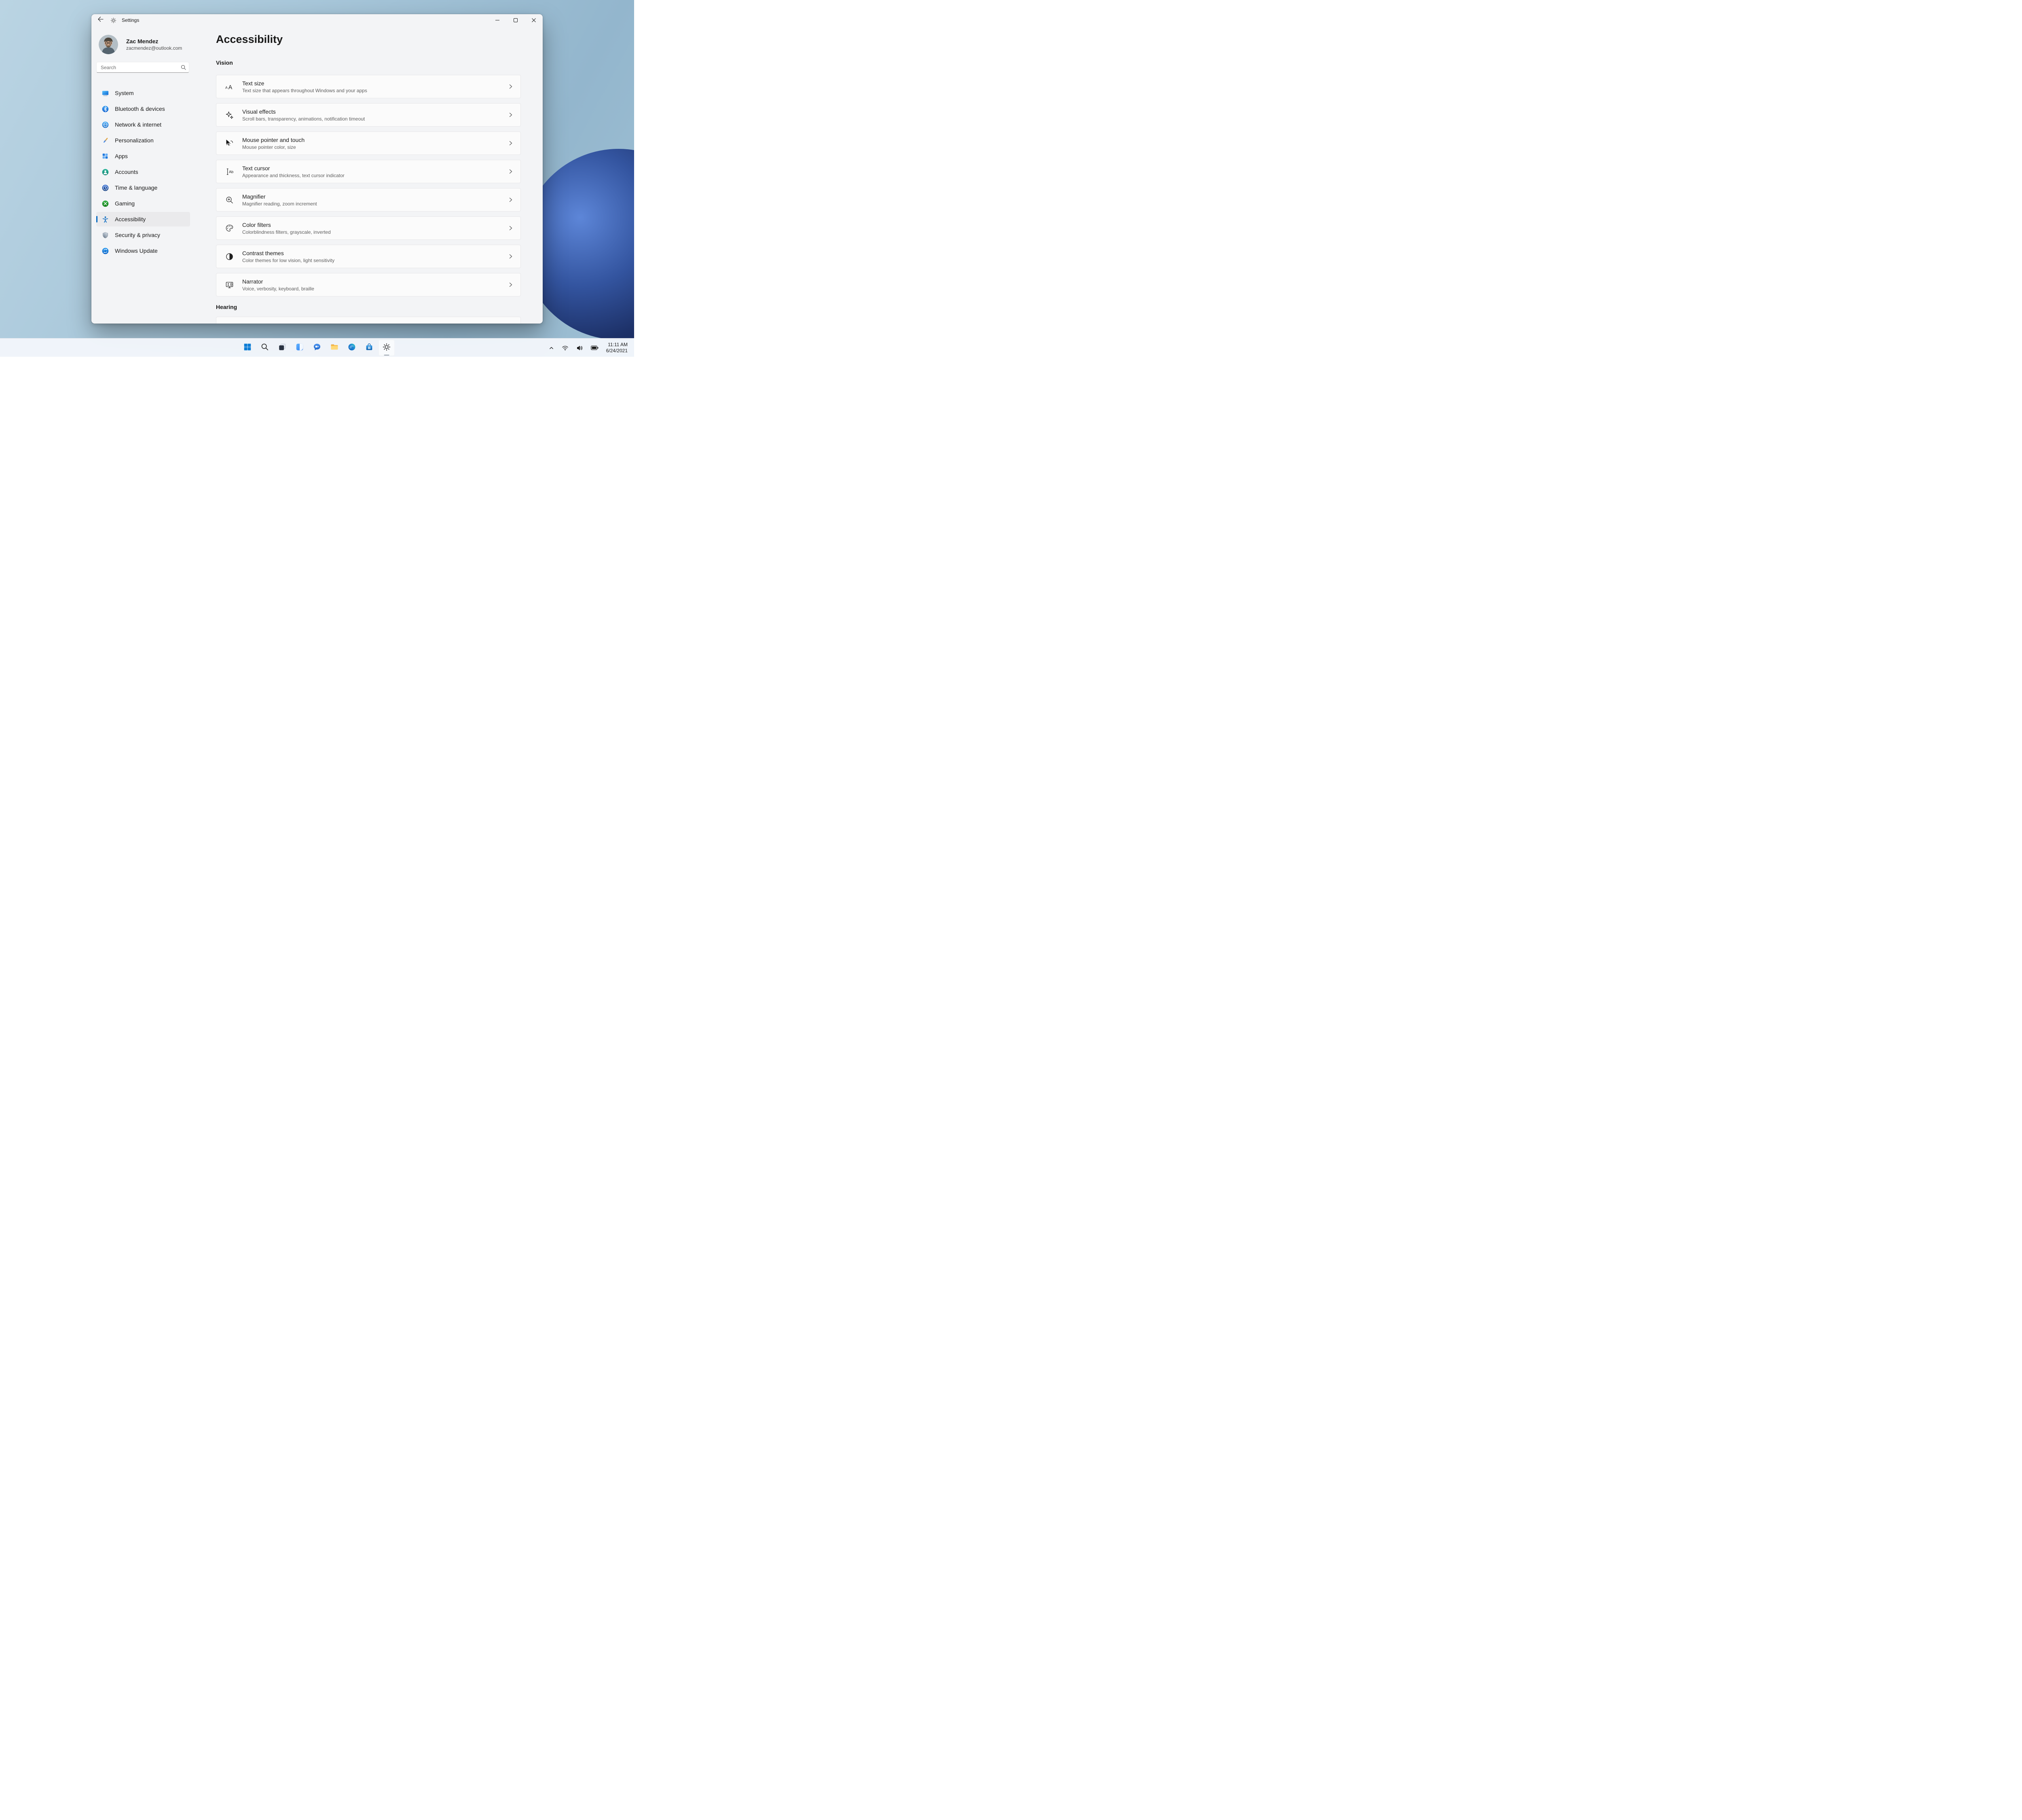  I want to click on svg-text: A, so click(226, 87).